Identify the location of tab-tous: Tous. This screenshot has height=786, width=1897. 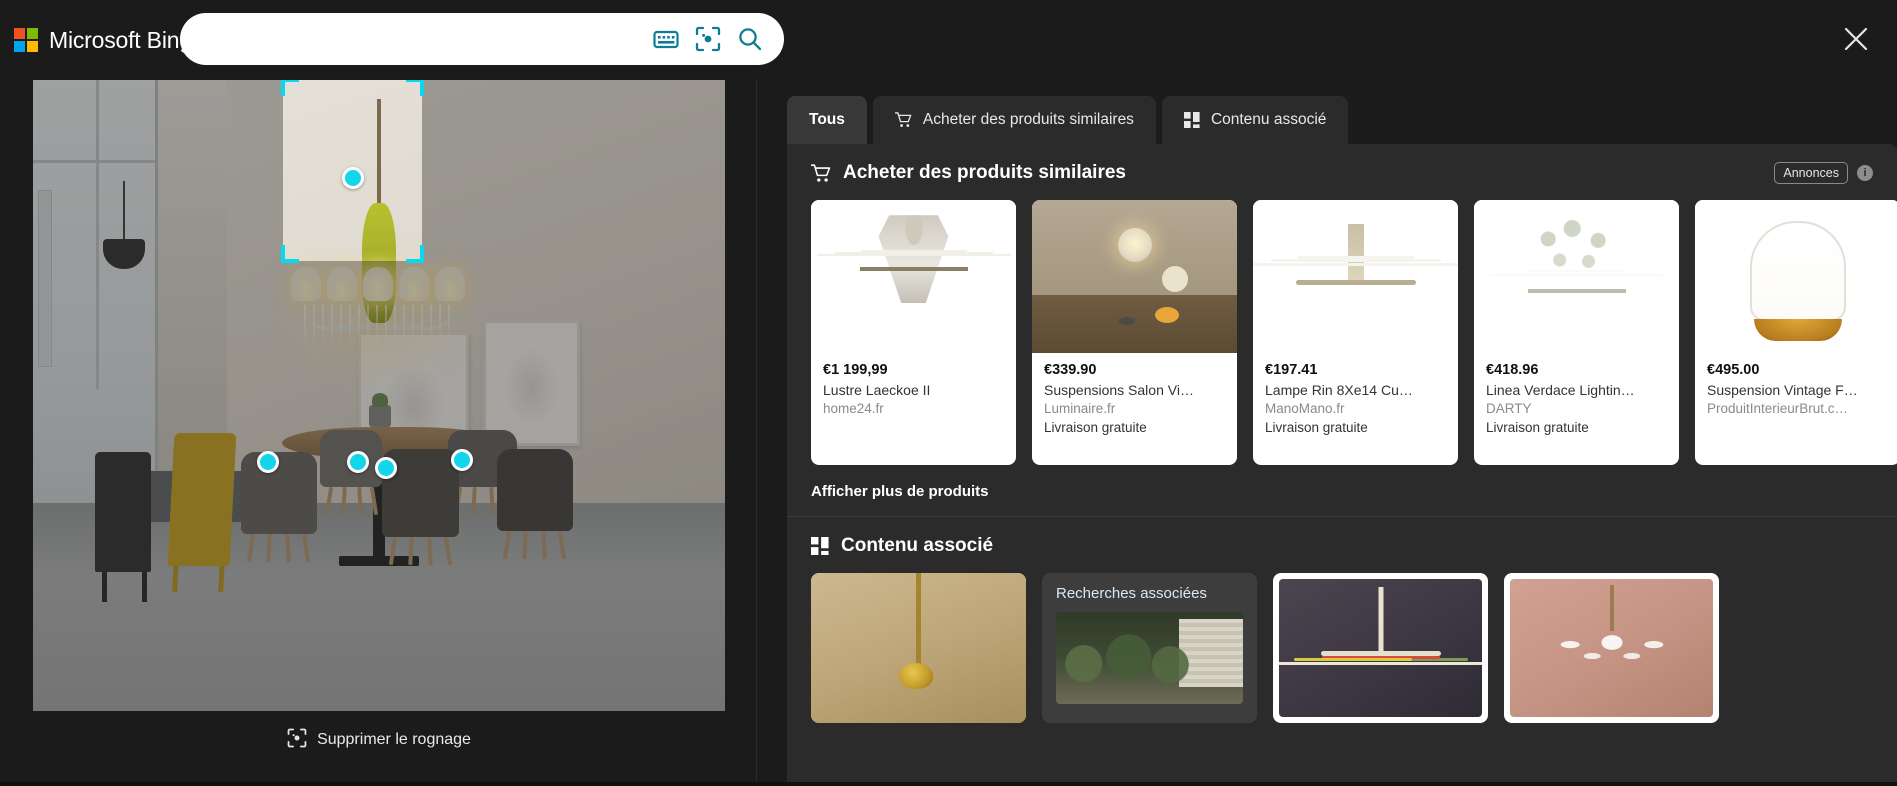
(827, 120).